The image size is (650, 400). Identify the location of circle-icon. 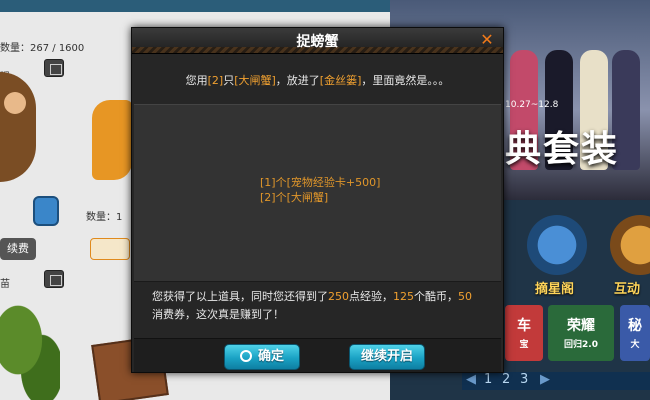
(245, 356).